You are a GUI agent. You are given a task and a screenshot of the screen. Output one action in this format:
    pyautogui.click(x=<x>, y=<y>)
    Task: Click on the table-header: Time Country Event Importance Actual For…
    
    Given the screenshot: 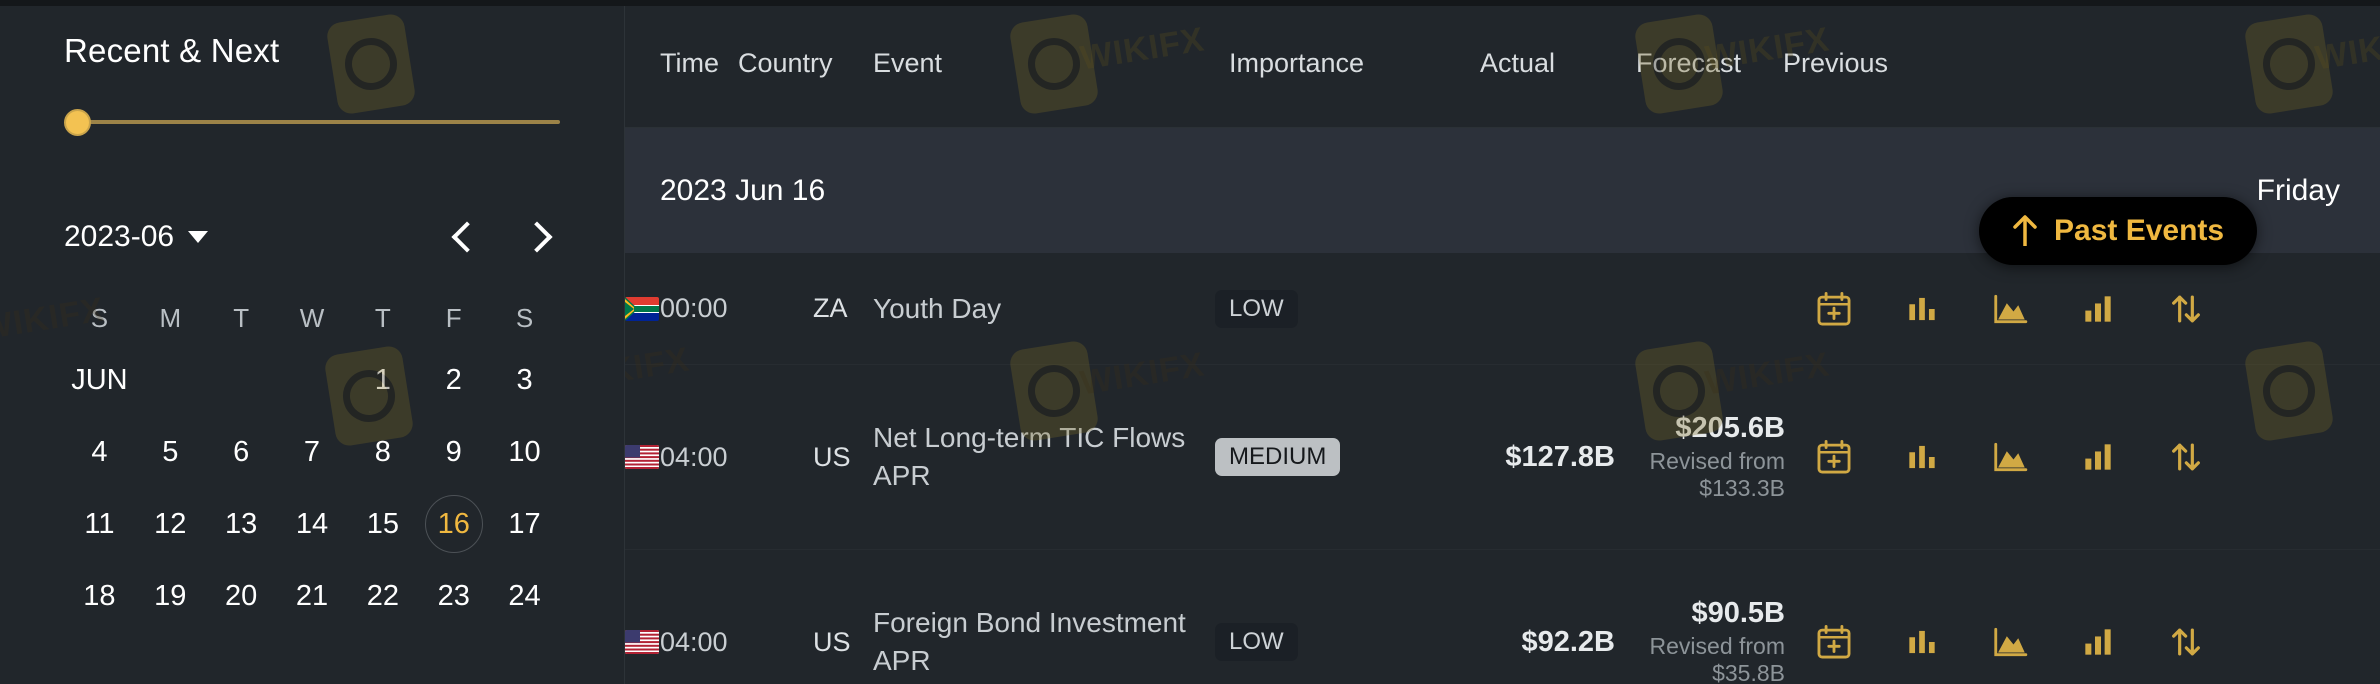 What is the action you would take?
    pyautogui.click(x=1502, y=64)
    